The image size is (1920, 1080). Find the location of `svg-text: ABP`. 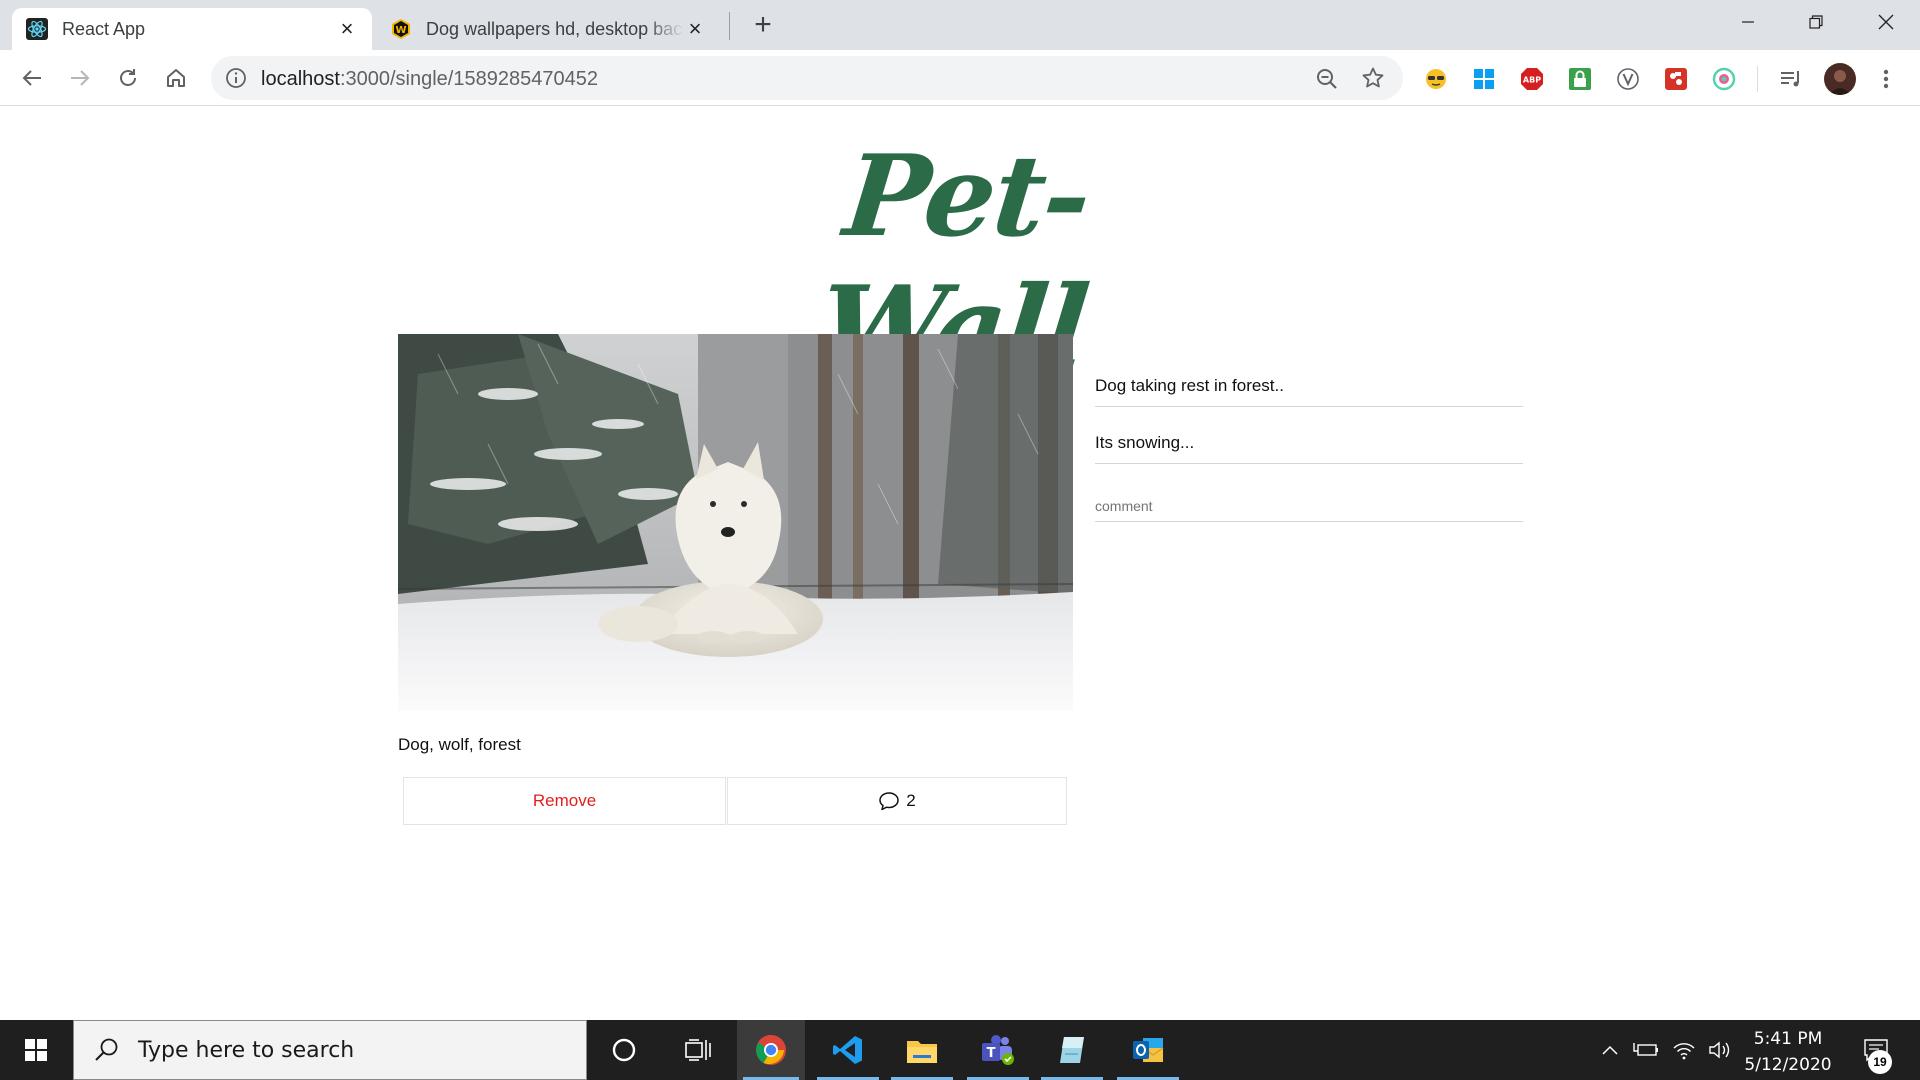

svg-text: ABP is located at coordinates (1532, 80).